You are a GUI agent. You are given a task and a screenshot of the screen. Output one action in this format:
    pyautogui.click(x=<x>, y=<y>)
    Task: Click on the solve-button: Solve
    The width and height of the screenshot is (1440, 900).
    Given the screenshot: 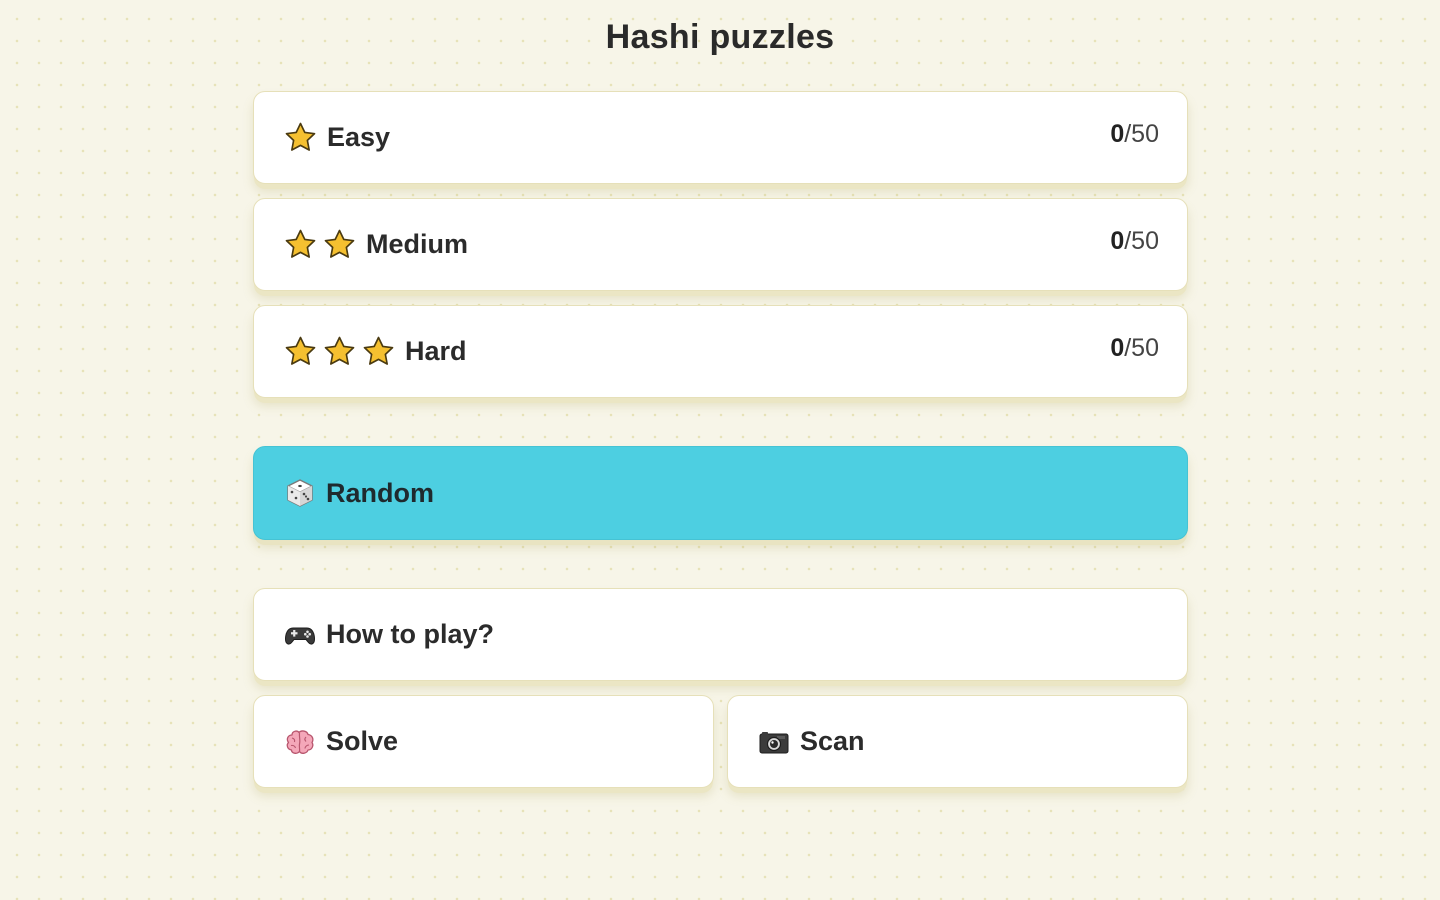 What is the action you would take?
    pyautogui.click(x=483, y=741)
    